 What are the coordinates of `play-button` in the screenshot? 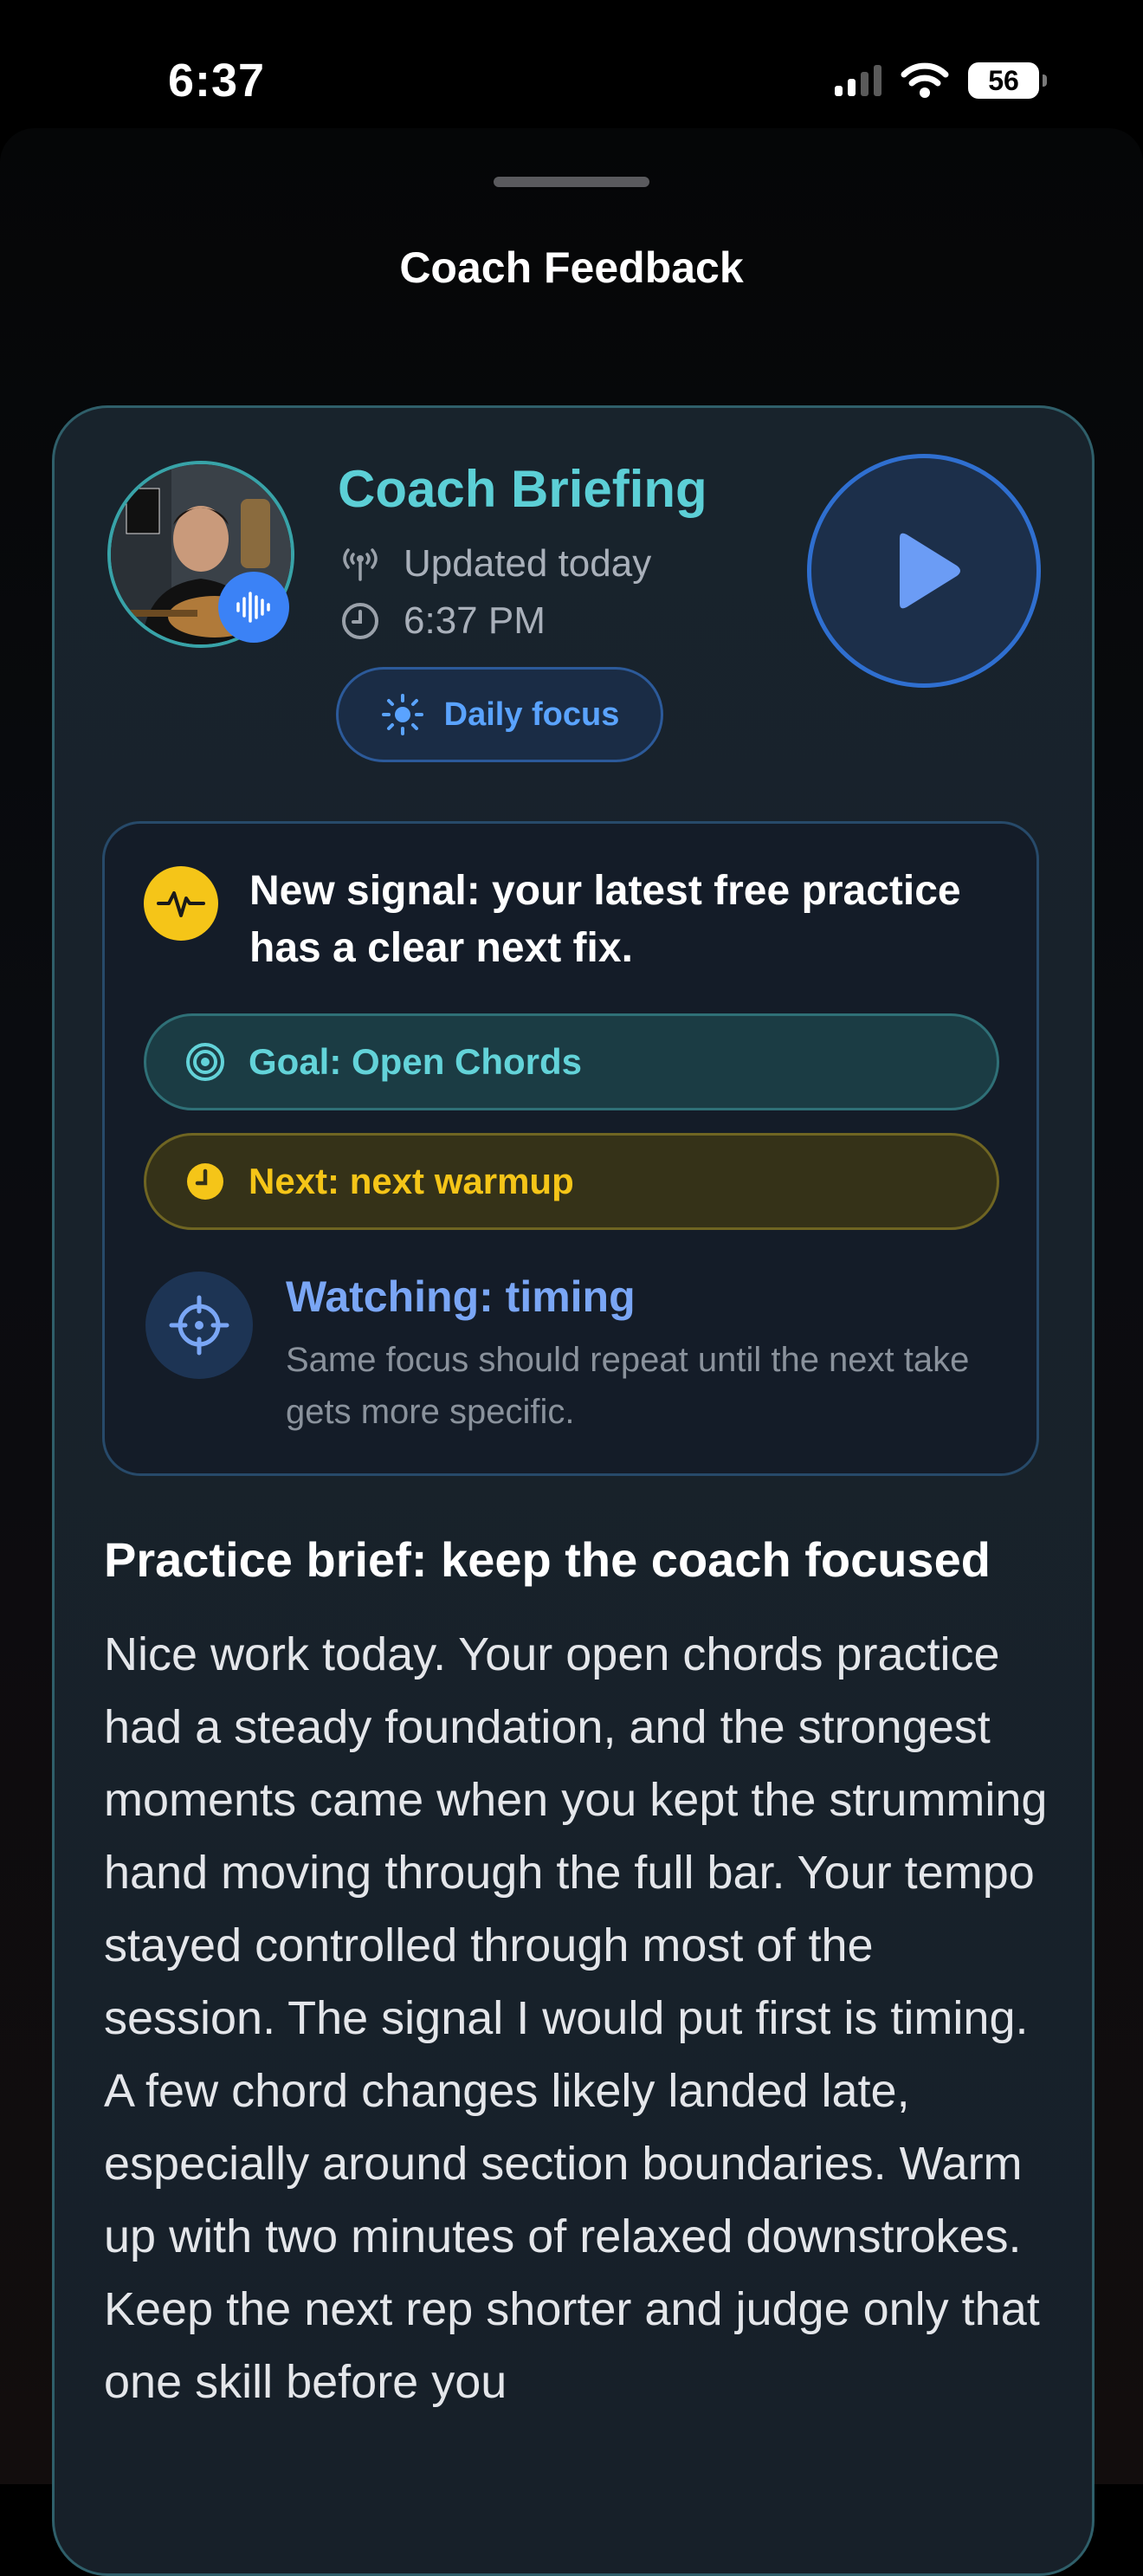 It's located at (924, 571).